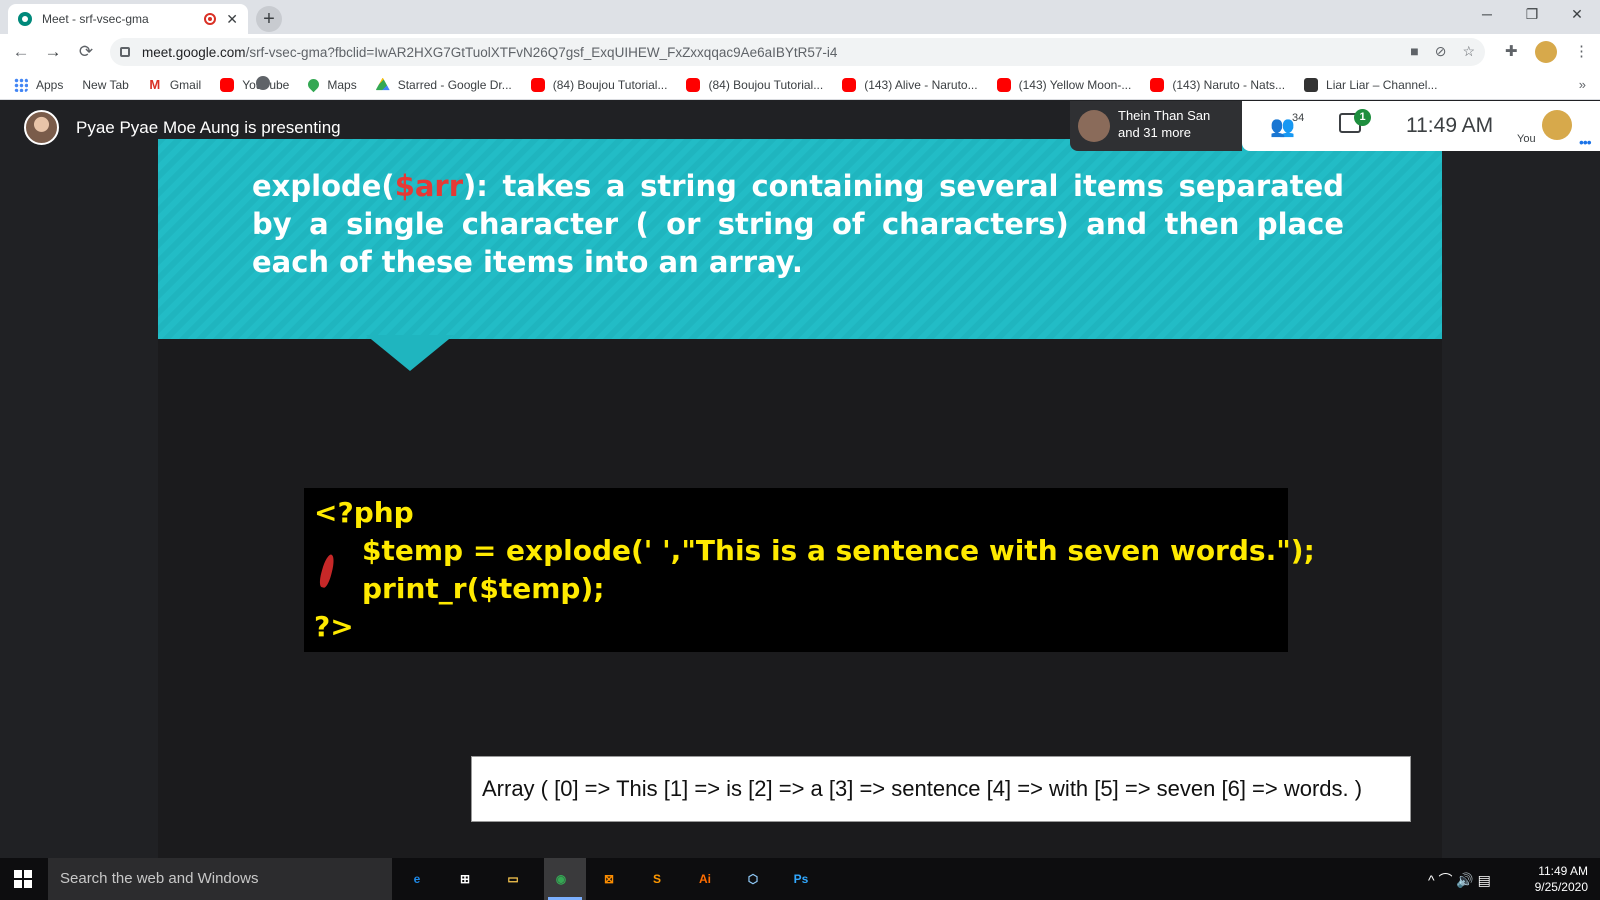 The height and width of the screenshot is (900, 1600). What do you see at coordinates (25, 19) in the screenshot?
I see `meet-favicon-icon` at bounding box center [25, 19].